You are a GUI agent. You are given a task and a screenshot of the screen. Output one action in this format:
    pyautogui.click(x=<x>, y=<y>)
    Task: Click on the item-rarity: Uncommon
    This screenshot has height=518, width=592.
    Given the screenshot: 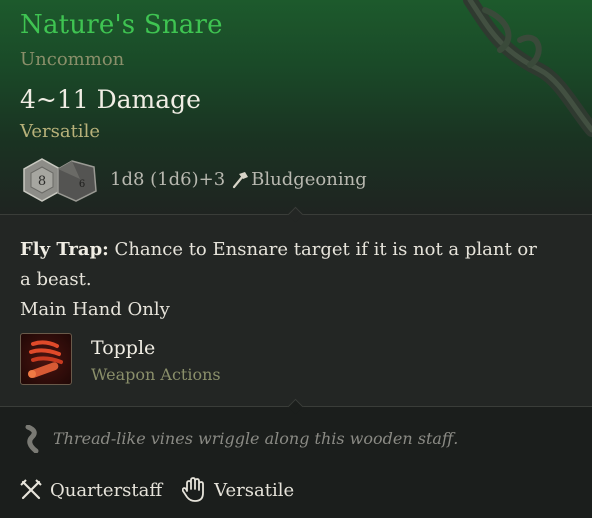 What is the action you would take?
    pyautogui.click(x=72, y=59)
    